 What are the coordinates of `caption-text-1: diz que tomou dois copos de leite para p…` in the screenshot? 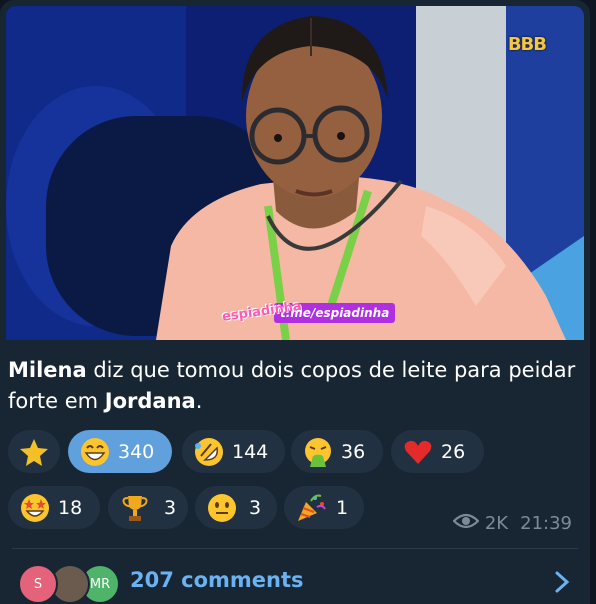 It's located at (292, 385).